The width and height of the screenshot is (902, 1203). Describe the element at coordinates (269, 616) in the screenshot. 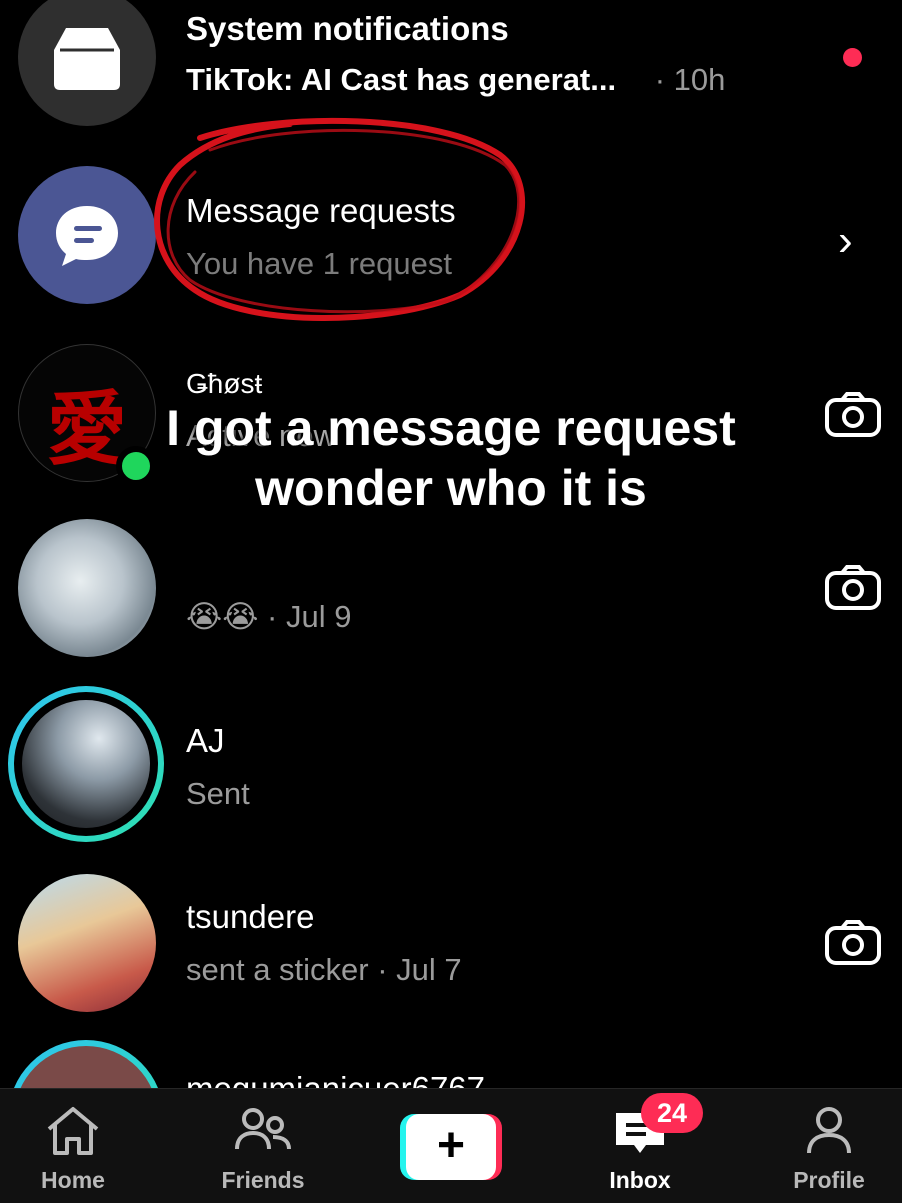

I see `emoji-preview: 😭😭 · Jul 9` at that location.